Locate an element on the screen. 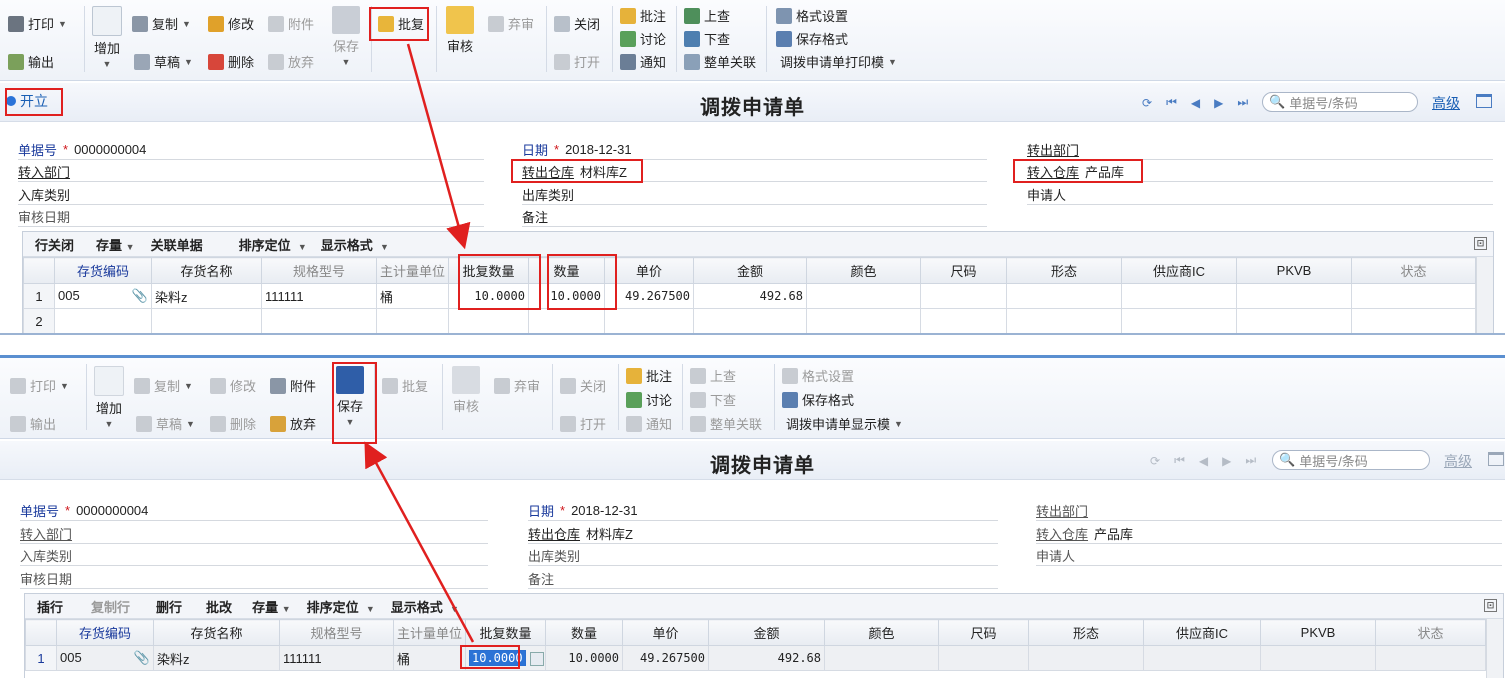 This screenshot has height=678, width=1505. approved-qty-input: 10.0000 is located at coordinates (497, 658).